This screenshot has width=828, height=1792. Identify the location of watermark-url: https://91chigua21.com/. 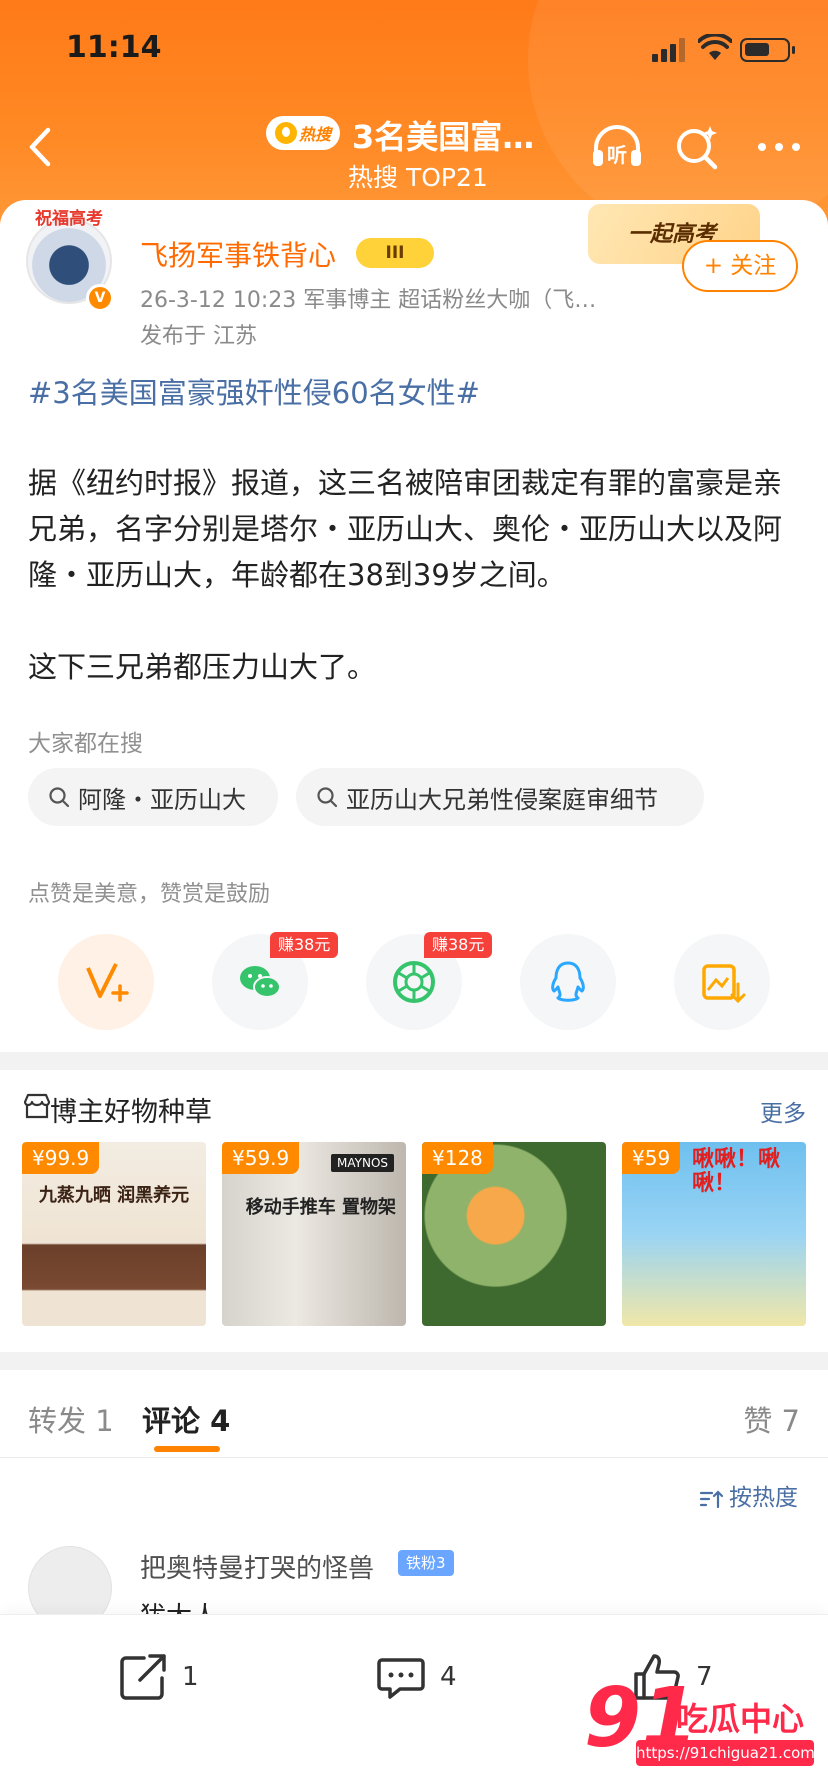
(728, 1753).